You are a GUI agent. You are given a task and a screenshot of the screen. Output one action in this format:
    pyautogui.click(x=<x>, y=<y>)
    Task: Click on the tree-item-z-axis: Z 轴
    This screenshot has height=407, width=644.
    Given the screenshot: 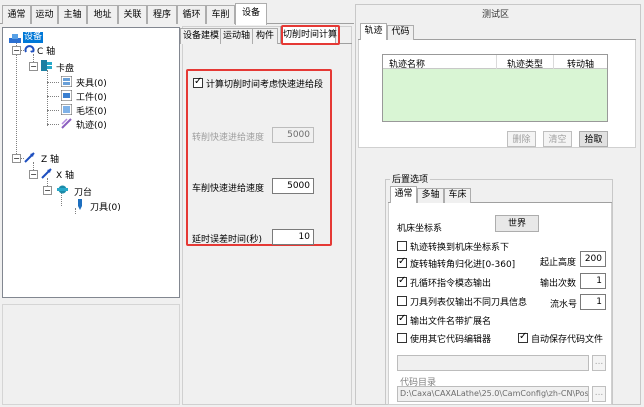 What is the action you would take?
    pyautogui.click(x=50, y=158)
    